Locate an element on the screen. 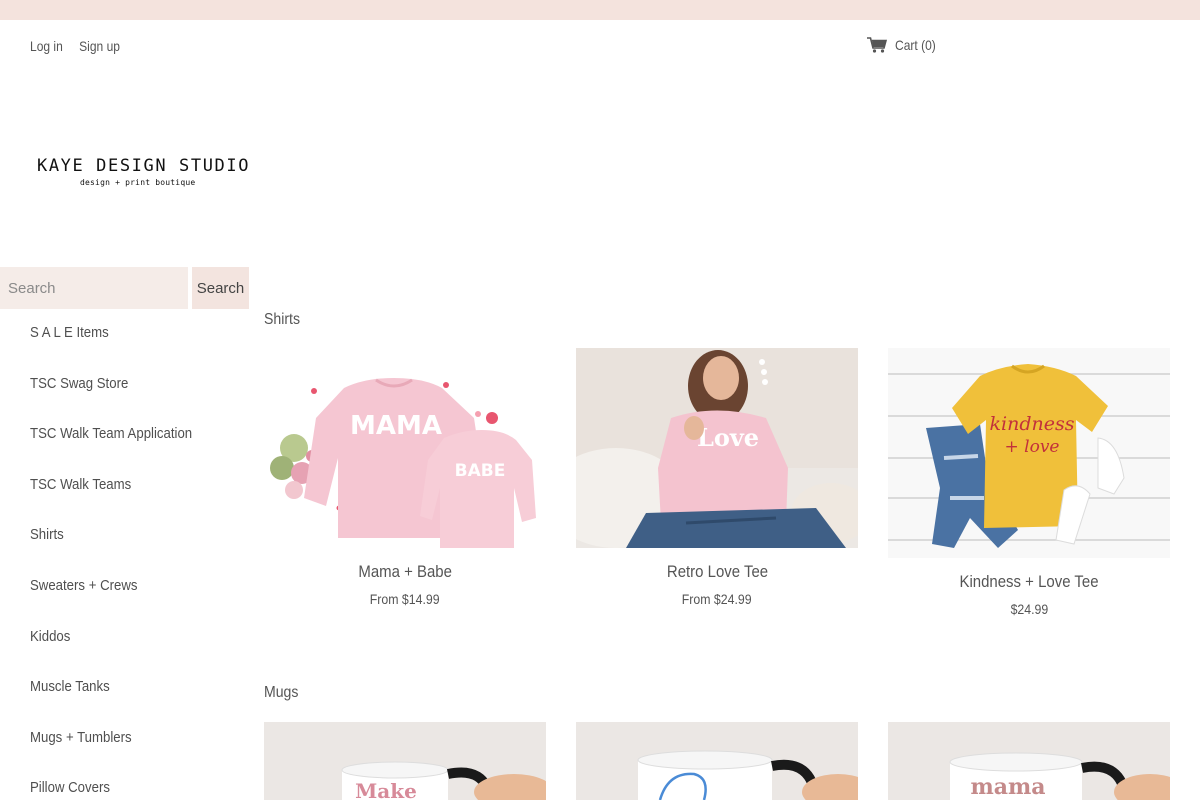  product-card-mama-babe: MAMA BABE Mama + Babe From $14.99 is located at coordinates (405, 477).